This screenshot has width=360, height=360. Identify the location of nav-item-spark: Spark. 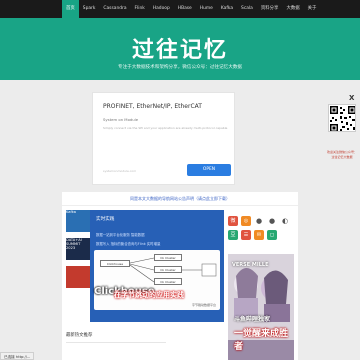
(89, 9).